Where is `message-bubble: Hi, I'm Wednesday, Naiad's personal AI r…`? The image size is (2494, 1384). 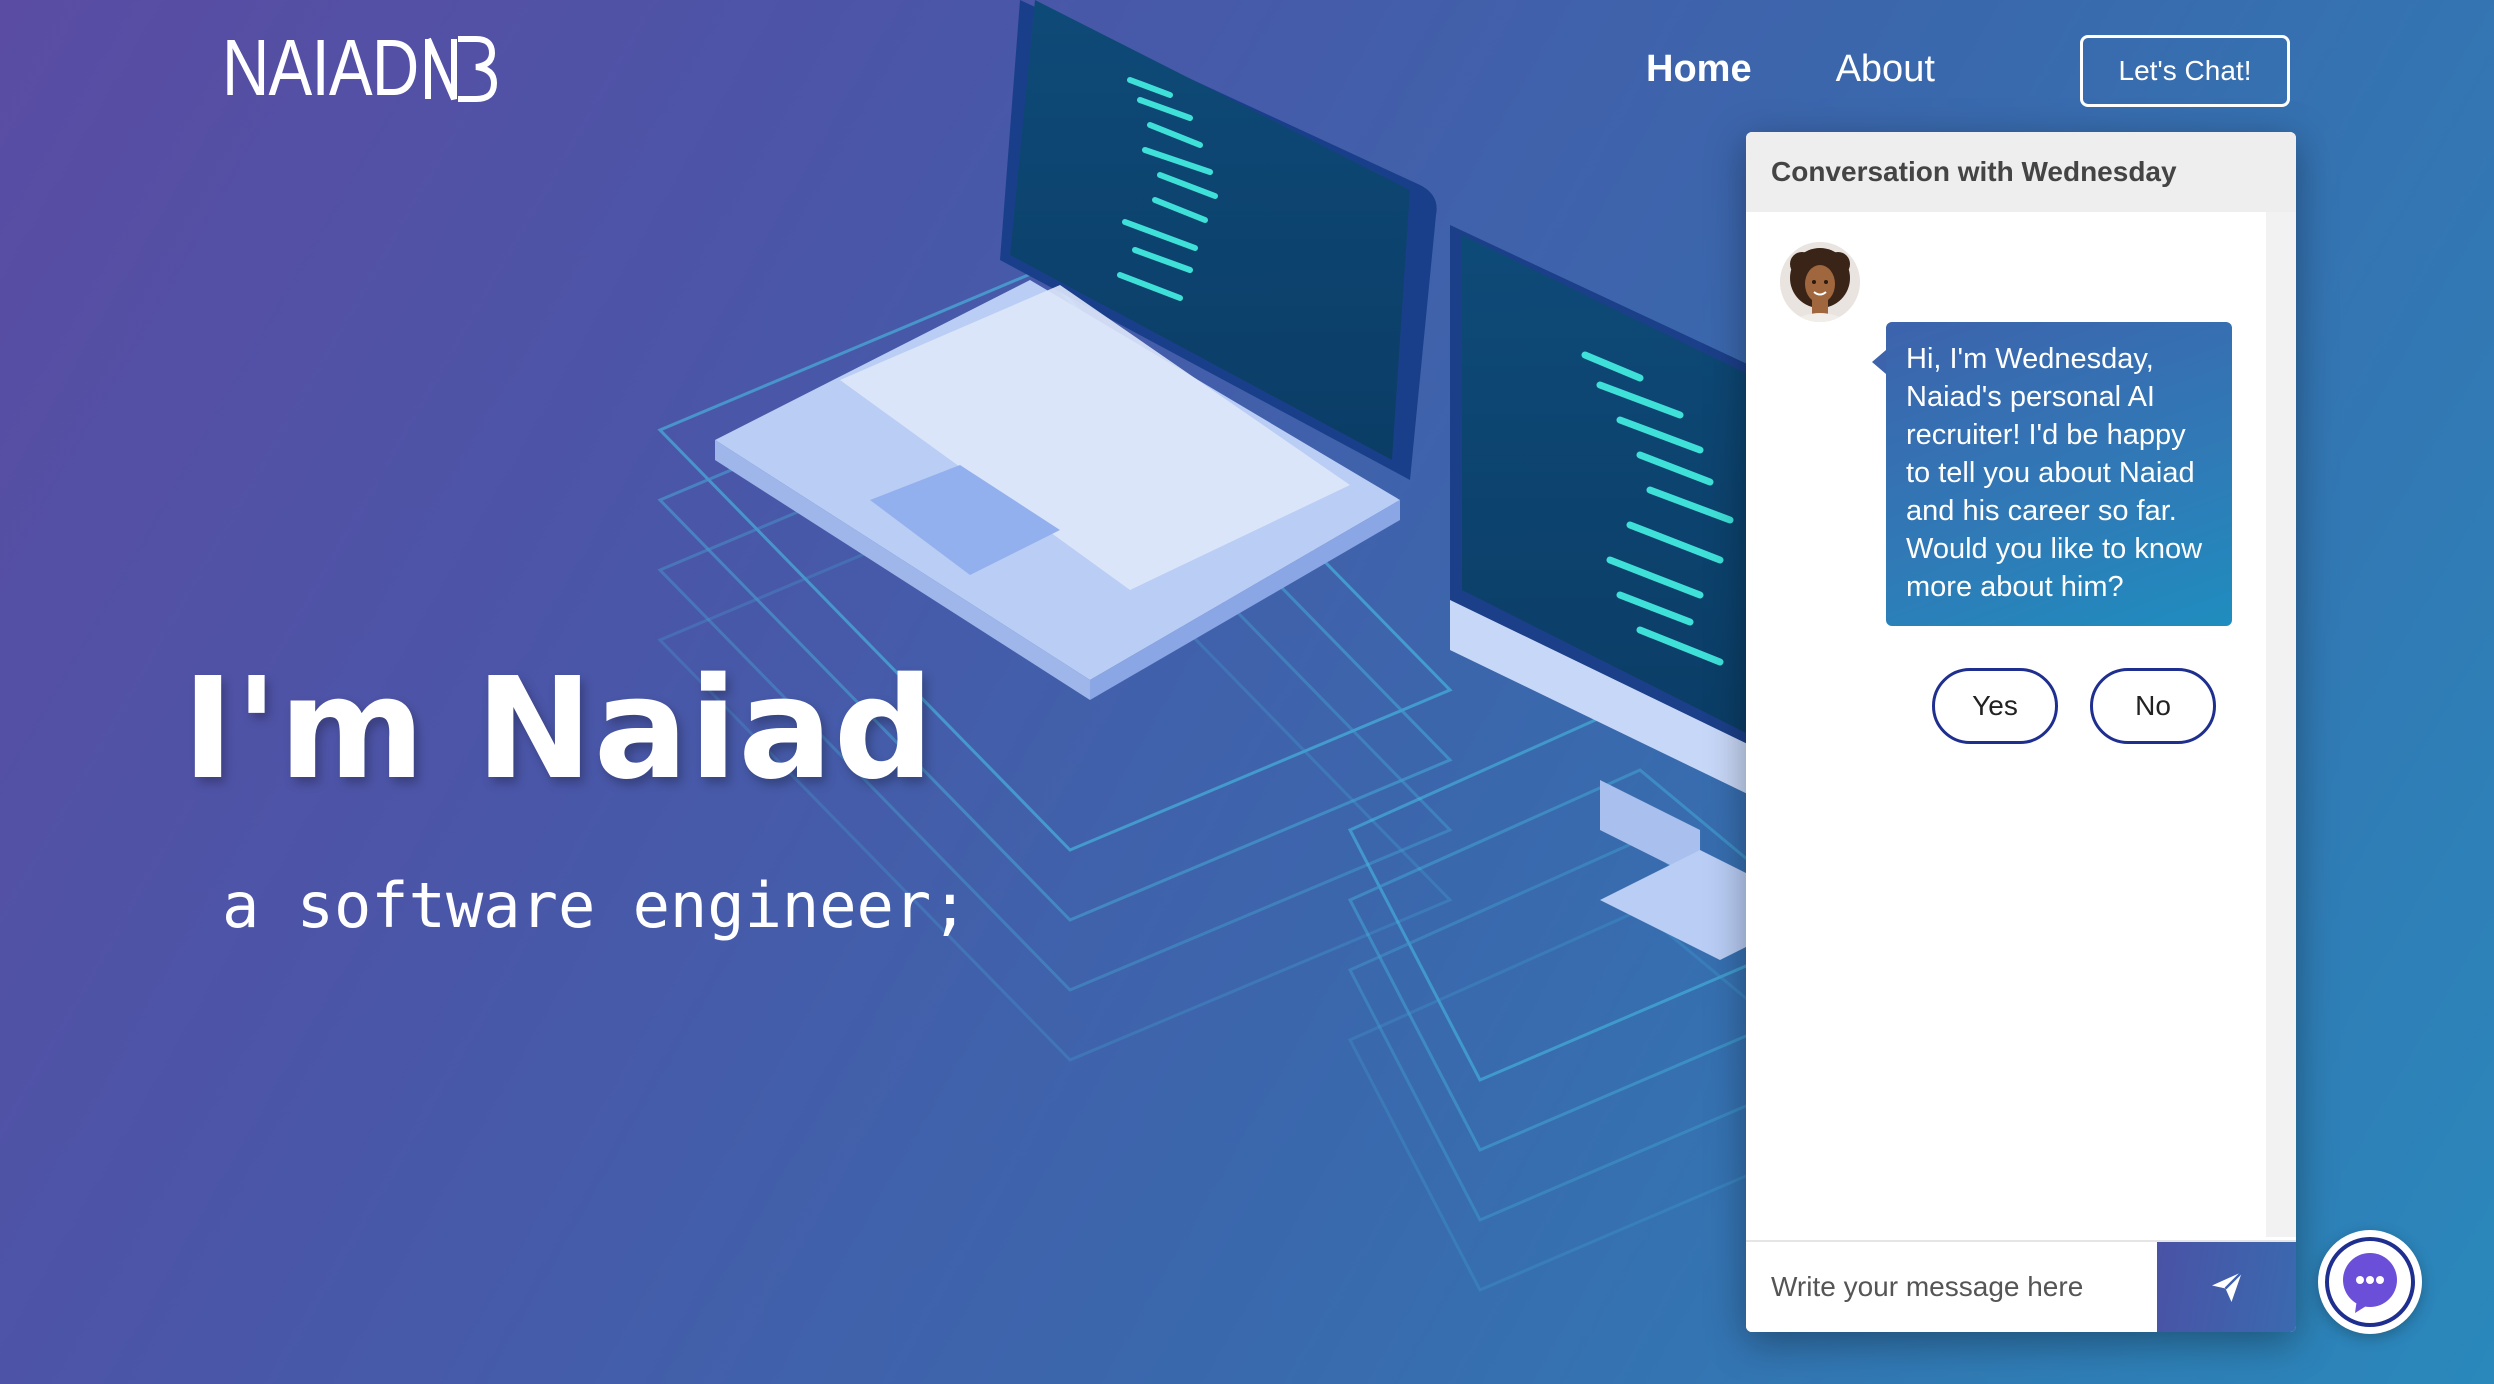
message-bubble: Hi, I'm Wednesday, Naiad's personal AI r… is located at coordinates (2052, 474).